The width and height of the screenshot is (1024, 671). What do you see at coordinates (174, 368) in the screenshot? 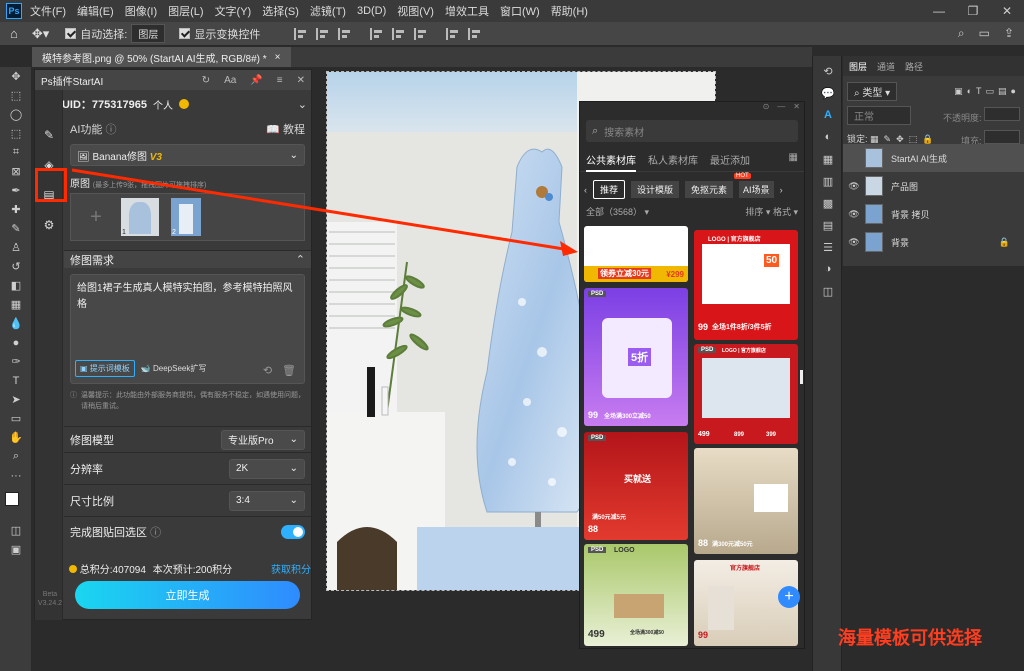
I see `deepseek-button: 🐋 DeepSeek扩写` at bounding box center [174, 368].